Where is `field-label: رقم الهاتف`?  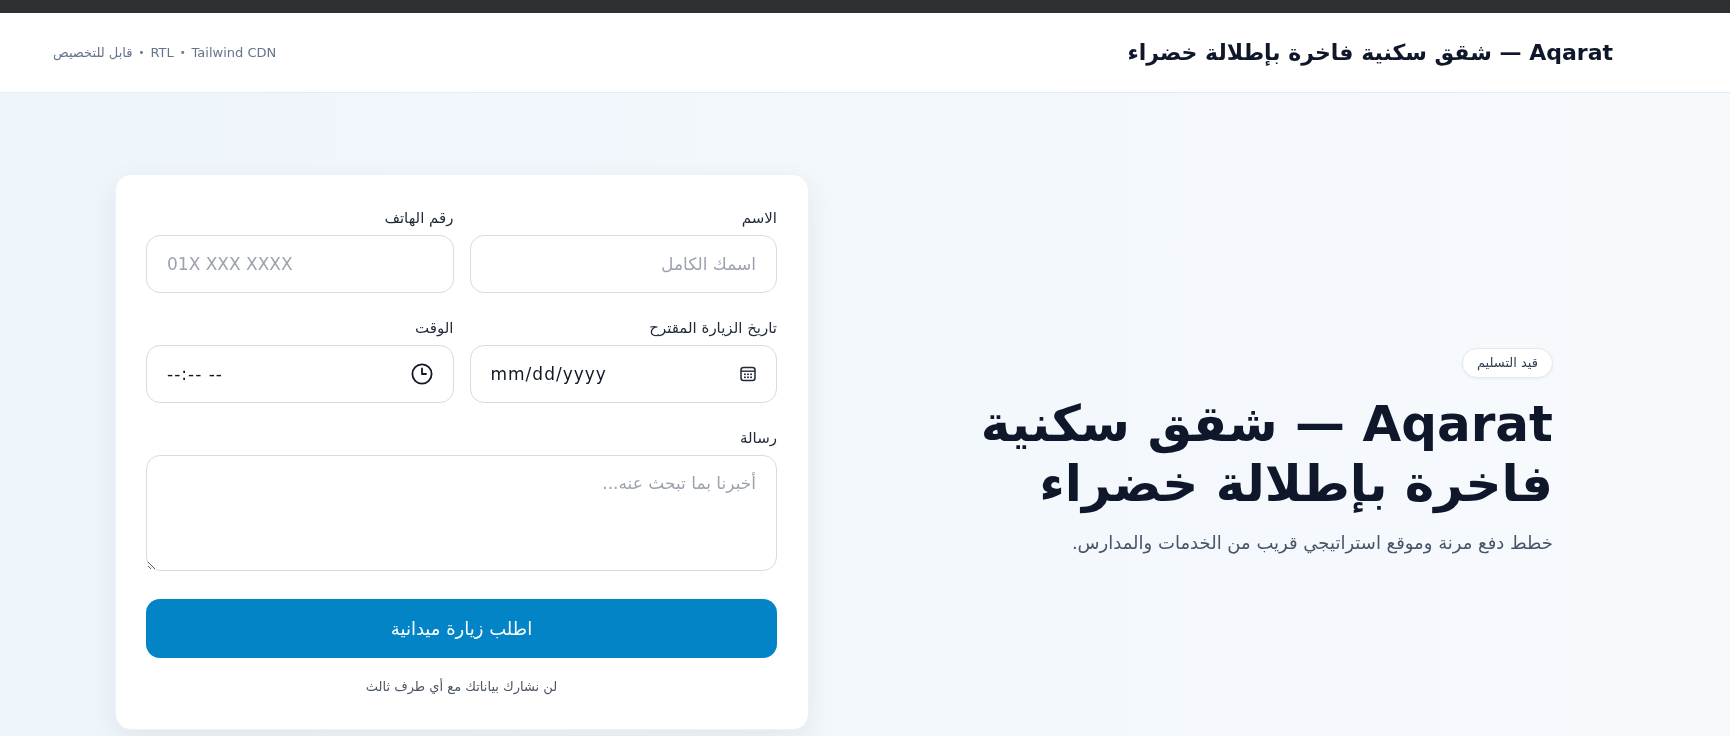 field-label: رقم الهاتف is located at coordinates (419, 218).